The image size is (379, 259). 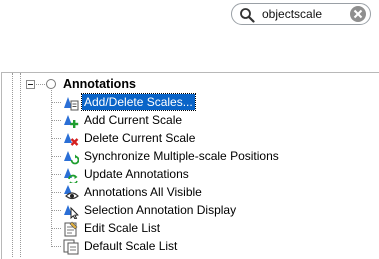 What do you see at coordinates (136, 174) in the screenshot?
I see `tree-item-label: Update Annotations` at bounding box center [136, 174].